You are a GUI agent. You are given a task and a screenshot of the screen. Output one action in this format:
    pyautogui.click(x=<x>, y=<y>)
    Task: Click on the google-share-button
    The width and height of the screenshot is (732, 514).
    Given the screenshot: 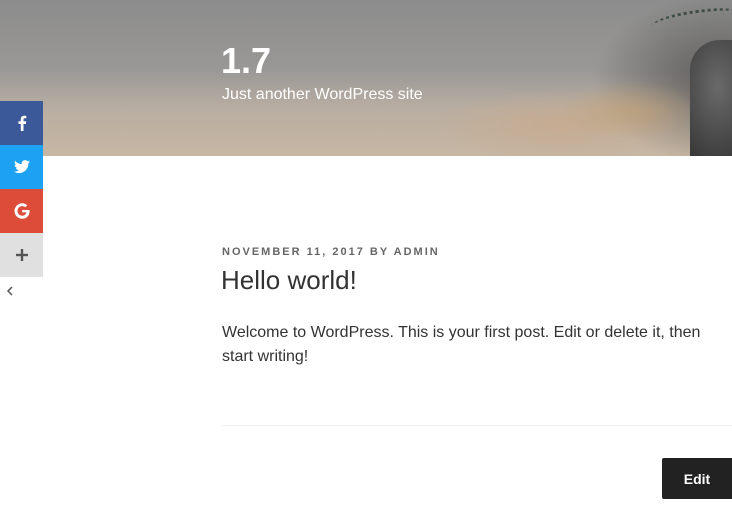 What is the action you would take?
    pyautogui.click(x=21, y=211)
    